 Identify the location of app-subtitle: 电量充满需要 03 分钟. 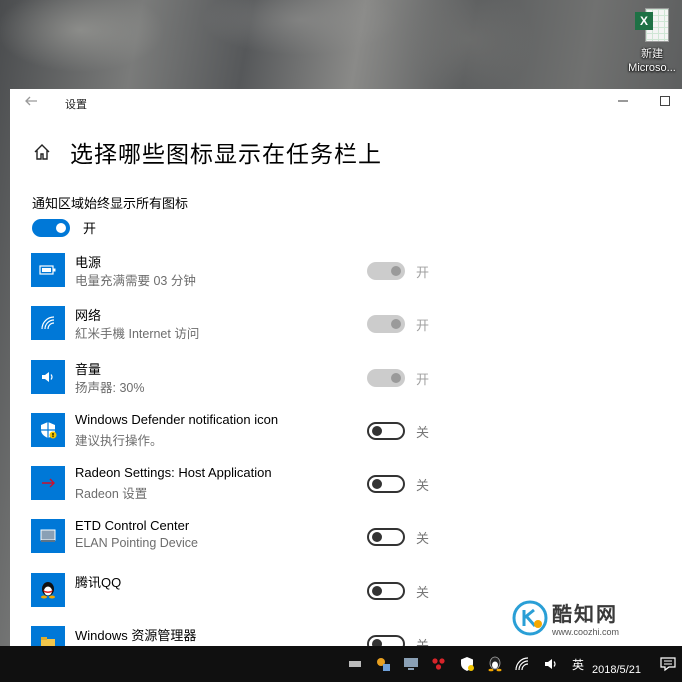
(135, 281).